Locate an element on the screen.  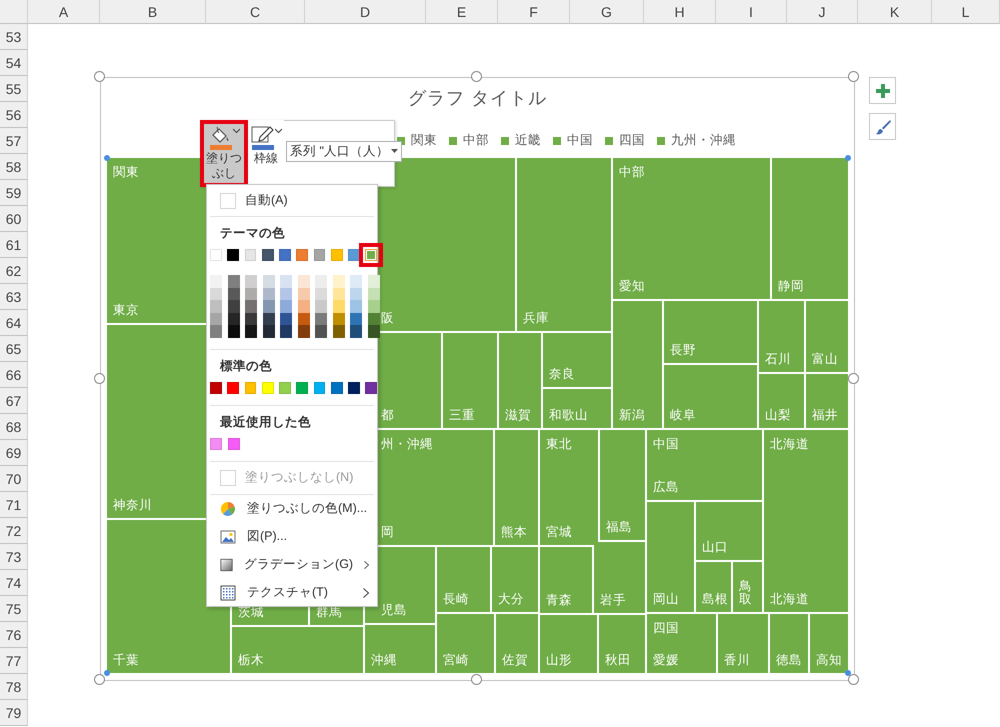
row-header: 62 is located at coordinates (14, 271).